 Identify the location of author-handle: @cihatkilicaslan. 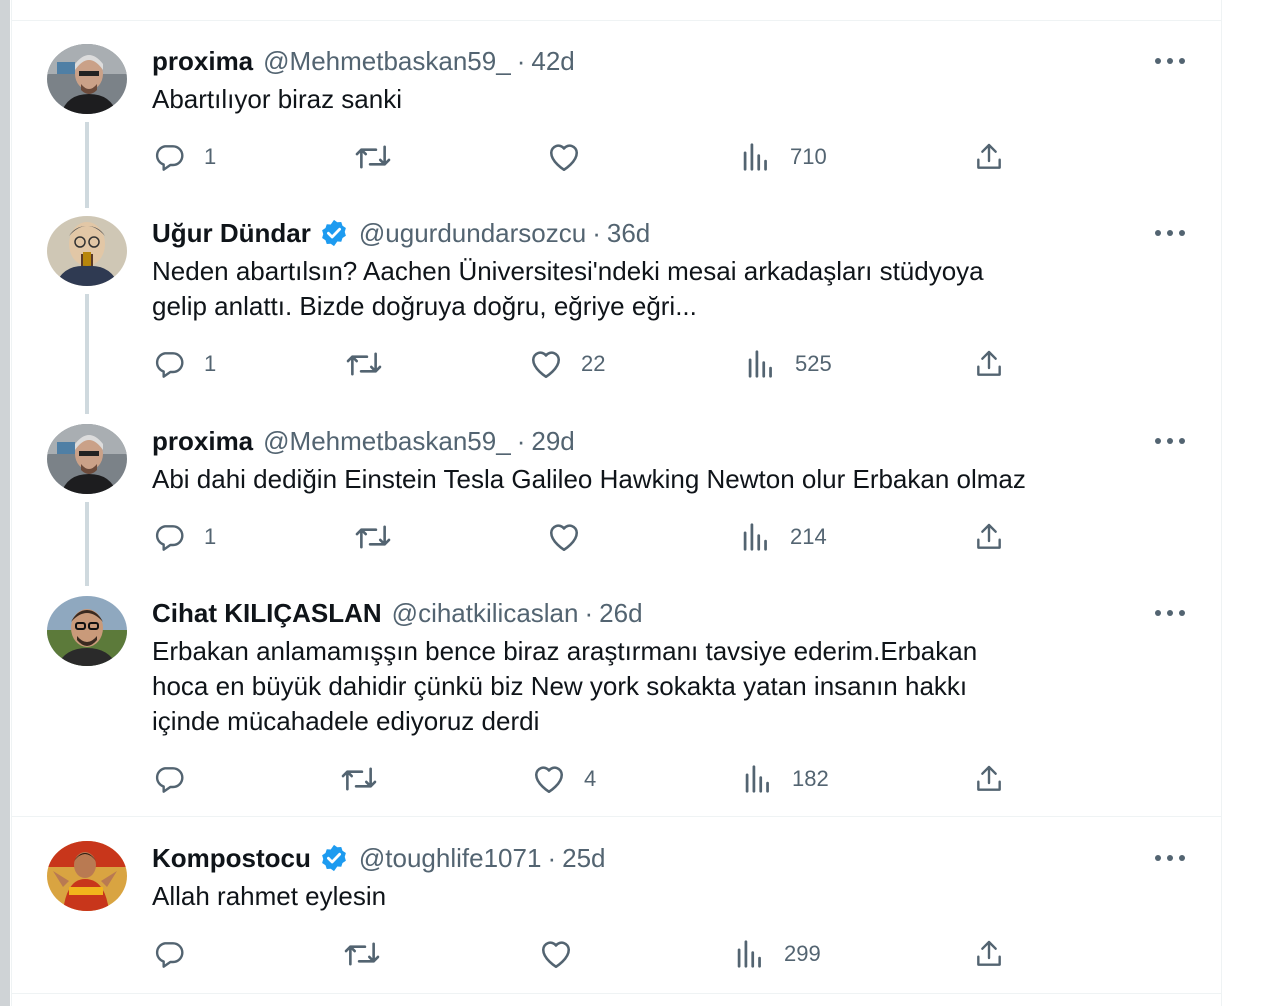
(485, 613).